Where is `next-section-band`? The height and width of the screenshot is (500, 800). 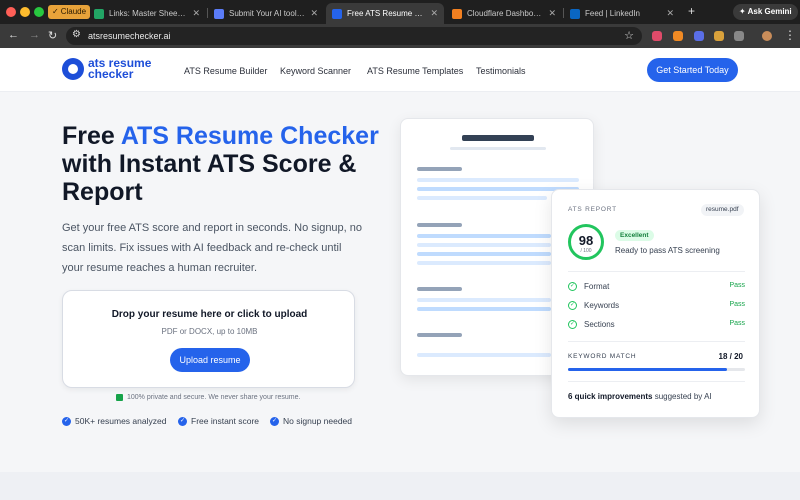 next-section-band is located at coordinates (400, 486).